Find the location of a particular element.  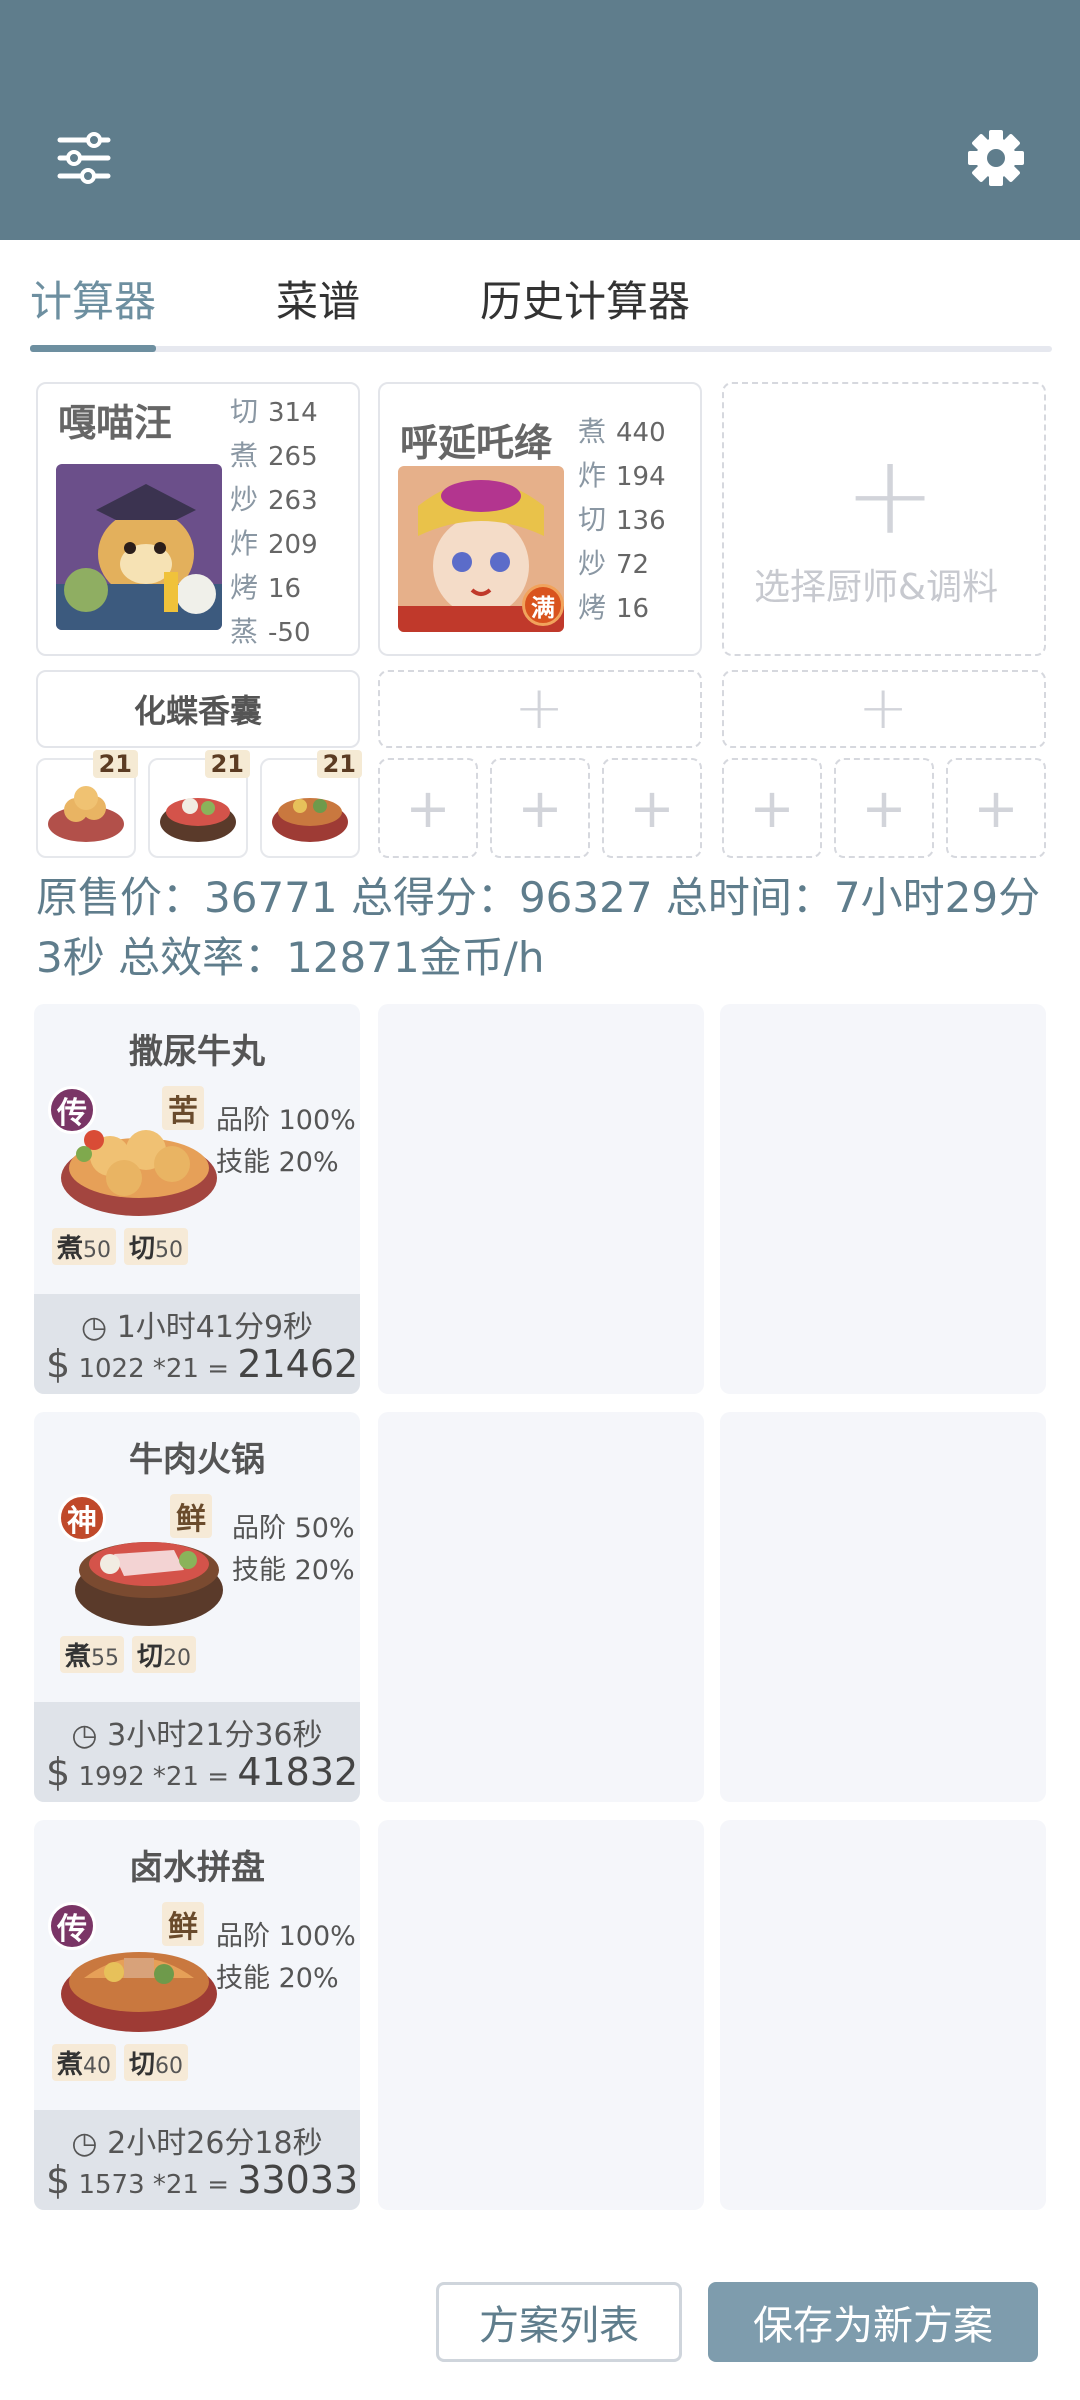

max-badge: 满 is located at coordinates (543, 605).